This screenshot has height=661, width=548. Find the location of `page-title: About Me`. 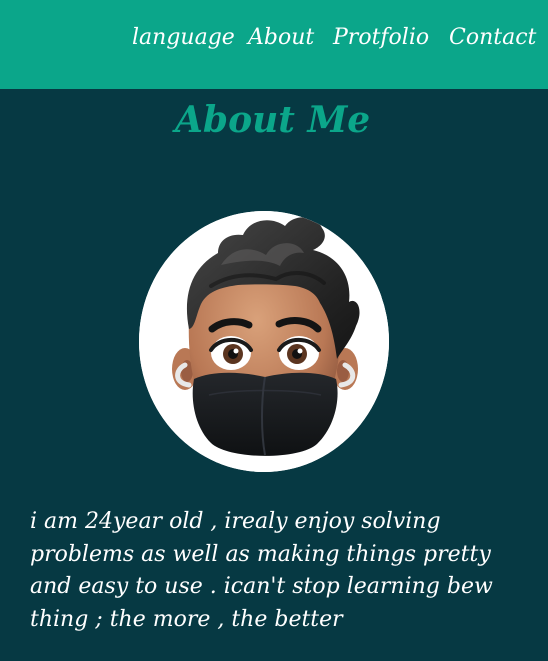

page-title: About Me is located at coordinates (273, 120).